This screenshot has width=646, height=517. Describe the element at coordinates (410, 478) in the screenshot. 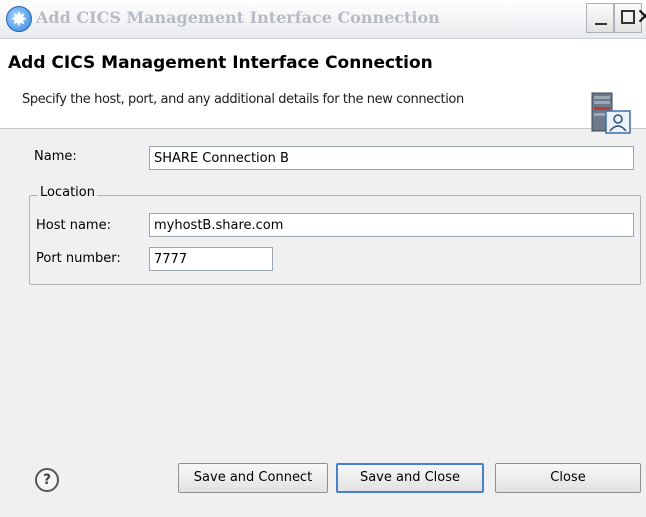

I see `save-and-close-button: Save and Close` at that location.